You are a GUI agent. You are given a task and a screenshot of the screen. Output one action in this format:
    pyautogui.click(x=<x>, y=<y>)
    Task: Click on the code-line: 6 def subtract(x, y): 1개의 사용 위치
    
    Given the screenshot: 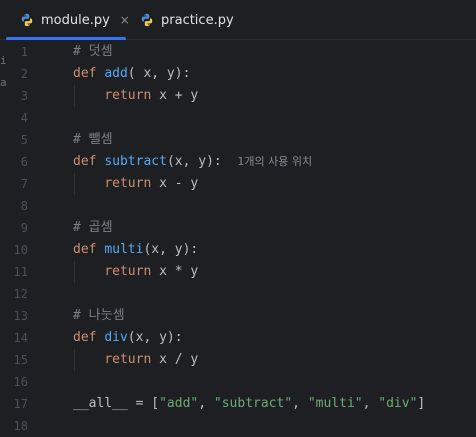 What is the action you would take?
    pyautogui.click(x=238, y=162)
    